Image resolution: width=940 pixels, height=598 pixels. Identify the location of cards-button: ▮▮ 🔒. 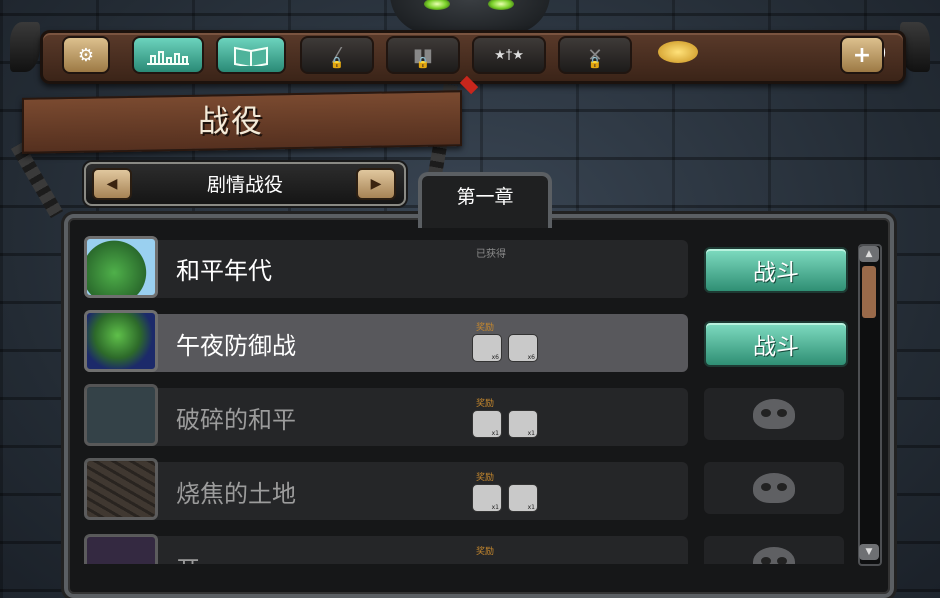
(423, 55).